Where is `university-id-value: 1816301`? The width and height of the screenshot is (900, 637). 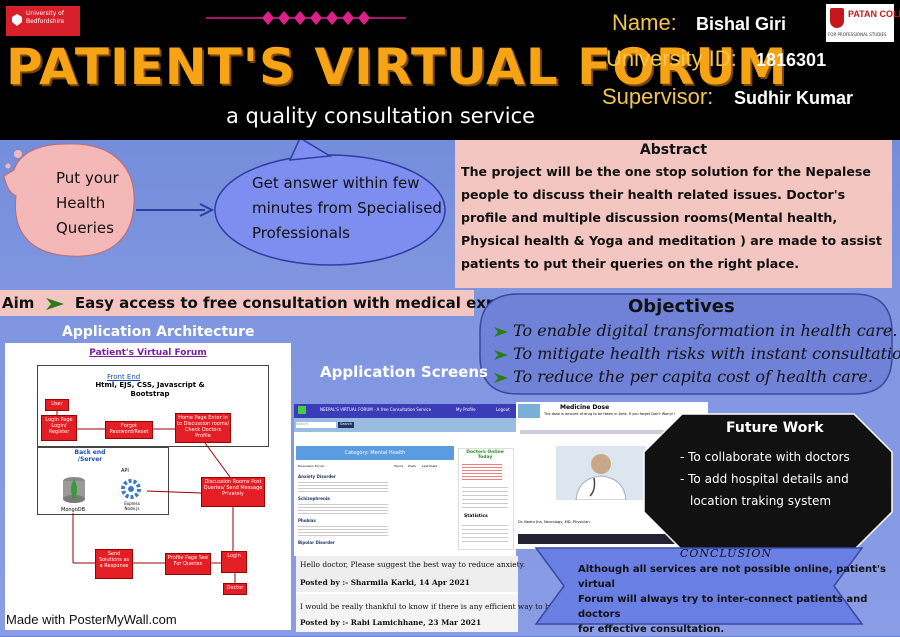
university-id-value: 1816301 is located at coordinates (791, 60).